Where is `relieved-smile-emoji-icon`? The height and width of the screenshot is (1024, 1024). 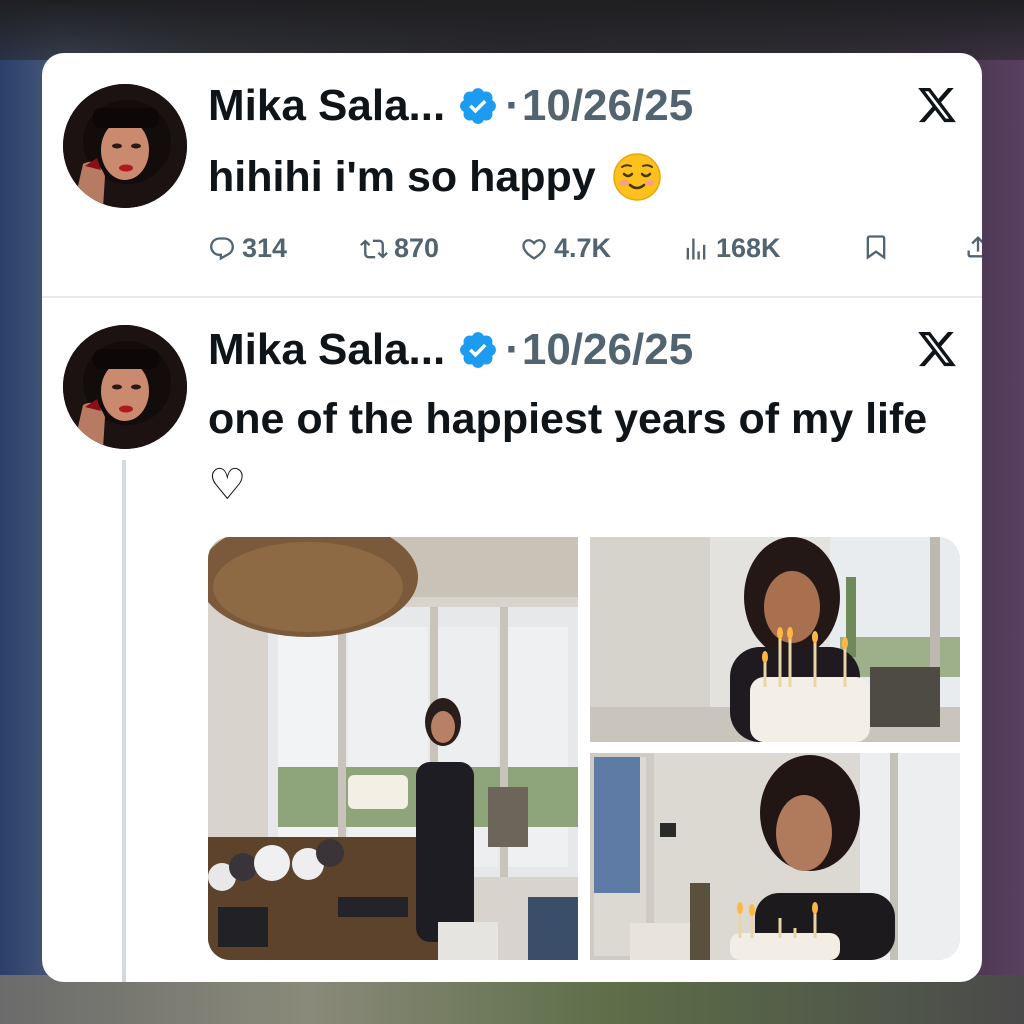
relieved-smile-emoji-icon is located at coordinates (636, 177).